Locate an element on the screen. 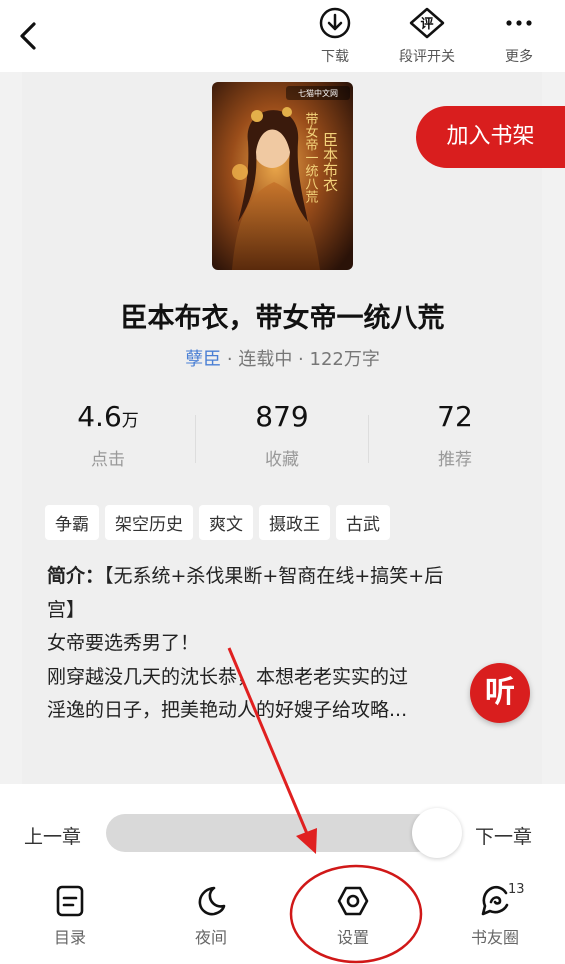  annotation-overlay is located at coordinates (325, 805).